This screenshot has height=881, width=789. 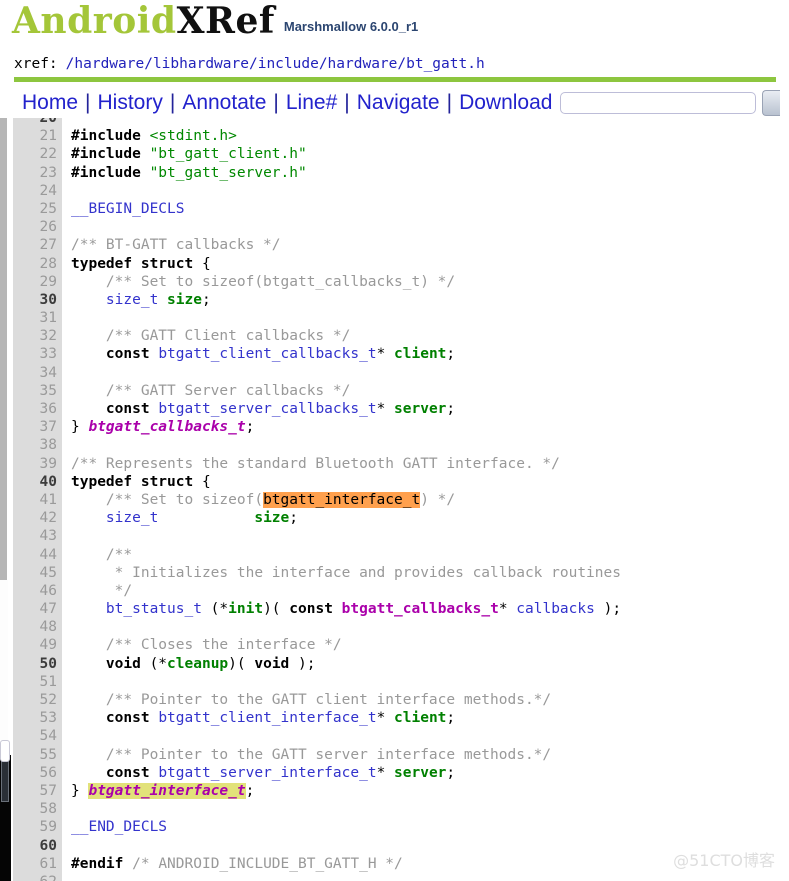 What do you see at coordinates (400, 19) in the screenshot?
I see `site-logo: Android XRef Marshmallow 6.0.0_r1` at bounding box center [400, 19].